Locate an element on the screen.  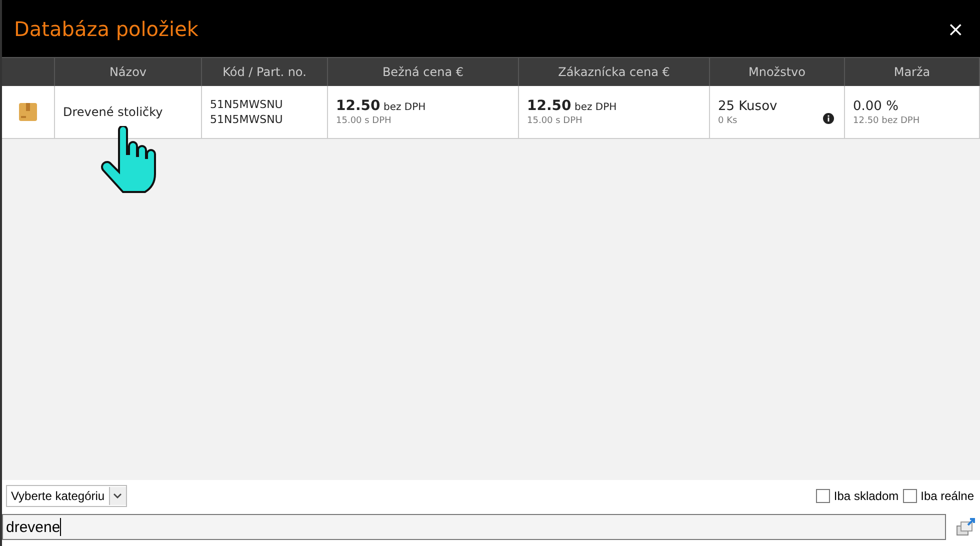
margin-value: 12.50 bez DPH is located at coordinates (886, 121).